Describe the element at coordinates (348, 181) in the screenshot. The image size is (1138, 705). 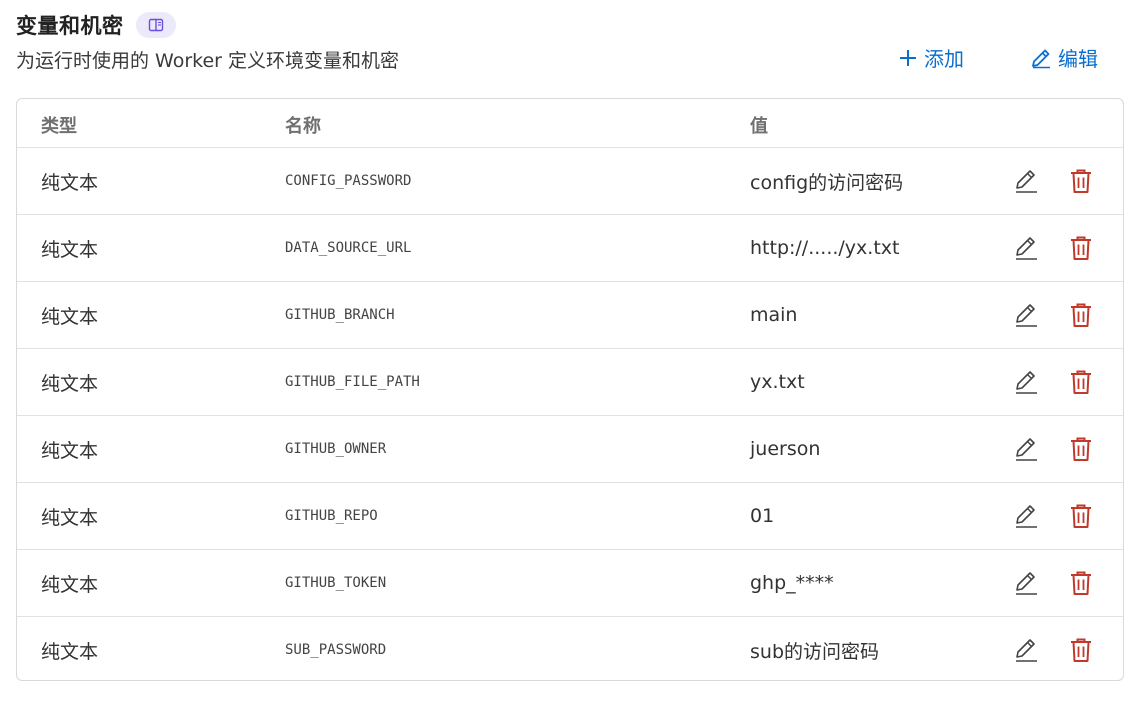
I see `row-name: CONFIG_PASSWORD` at that location.